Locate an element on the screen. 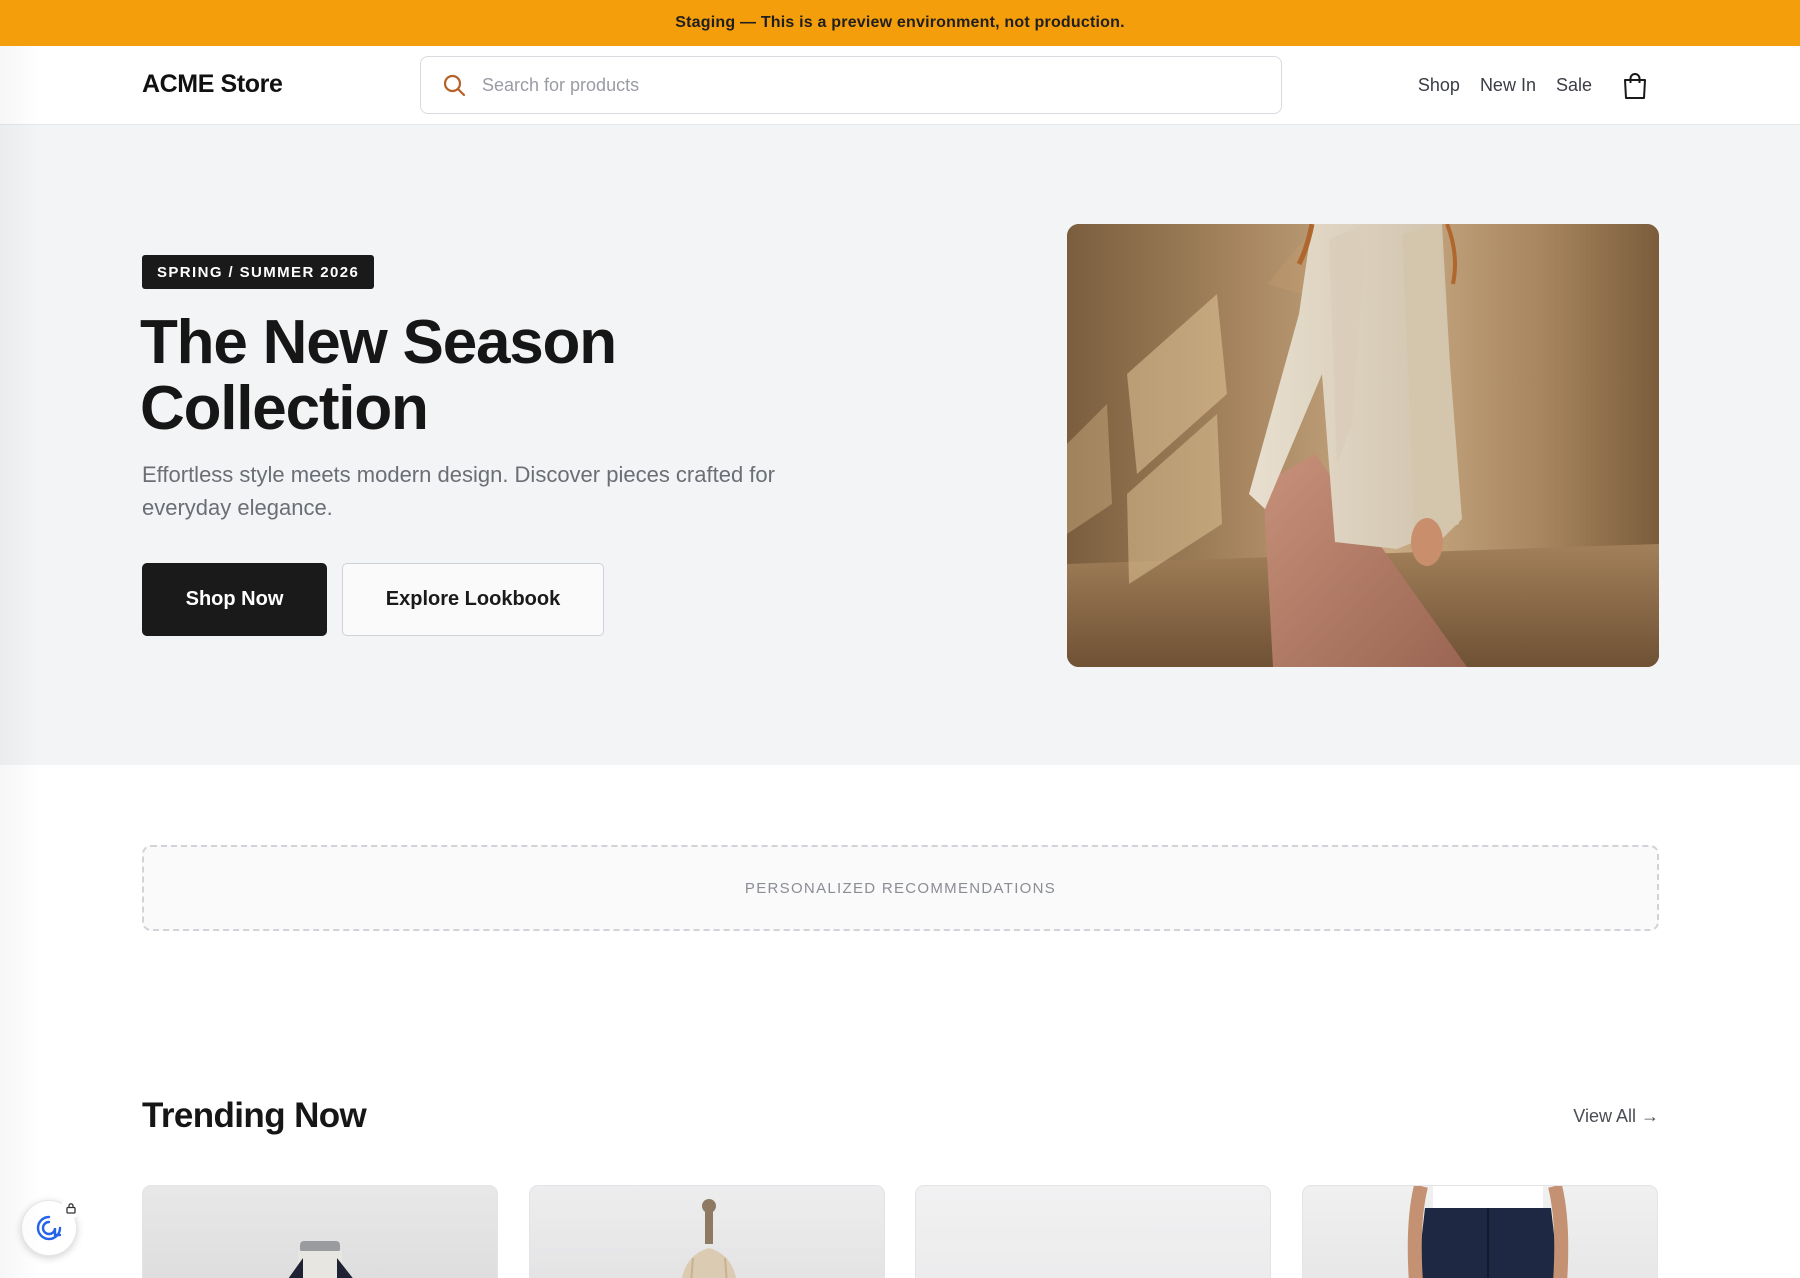  shop-now-button: Shop Now is located at coordinates (234, 599).